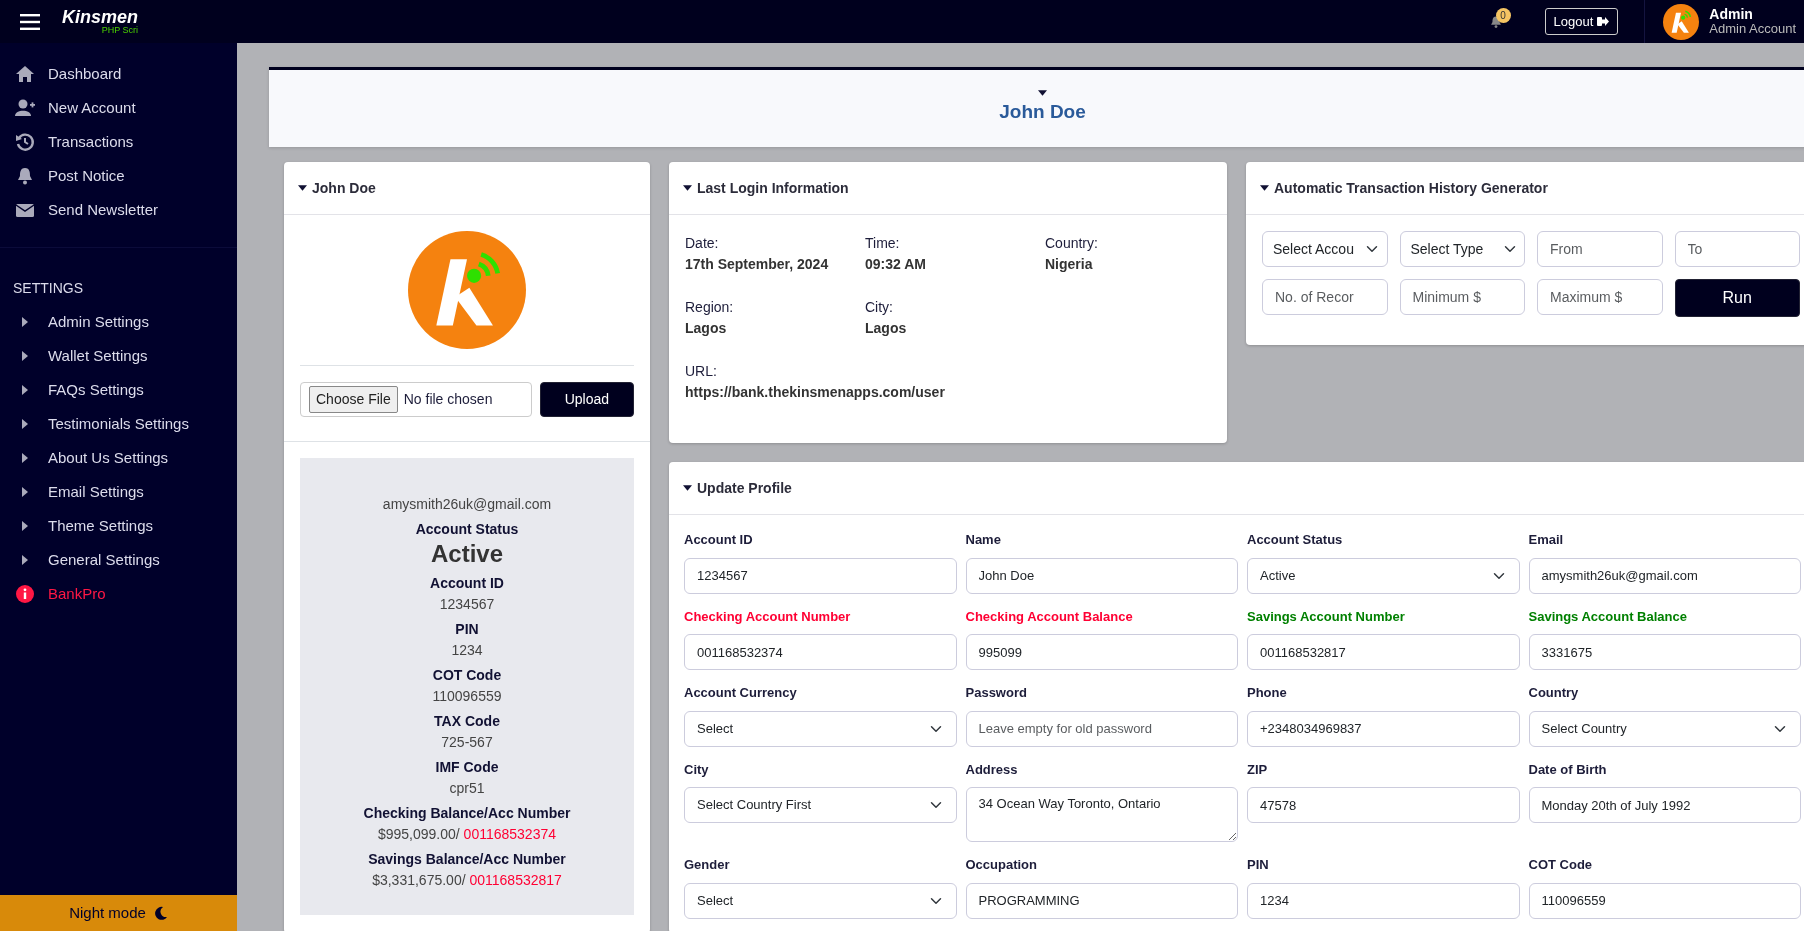 The height and width of the screenshot is (931, 1804). I want to click on dropdown: Select Country First, so click(820, 805).